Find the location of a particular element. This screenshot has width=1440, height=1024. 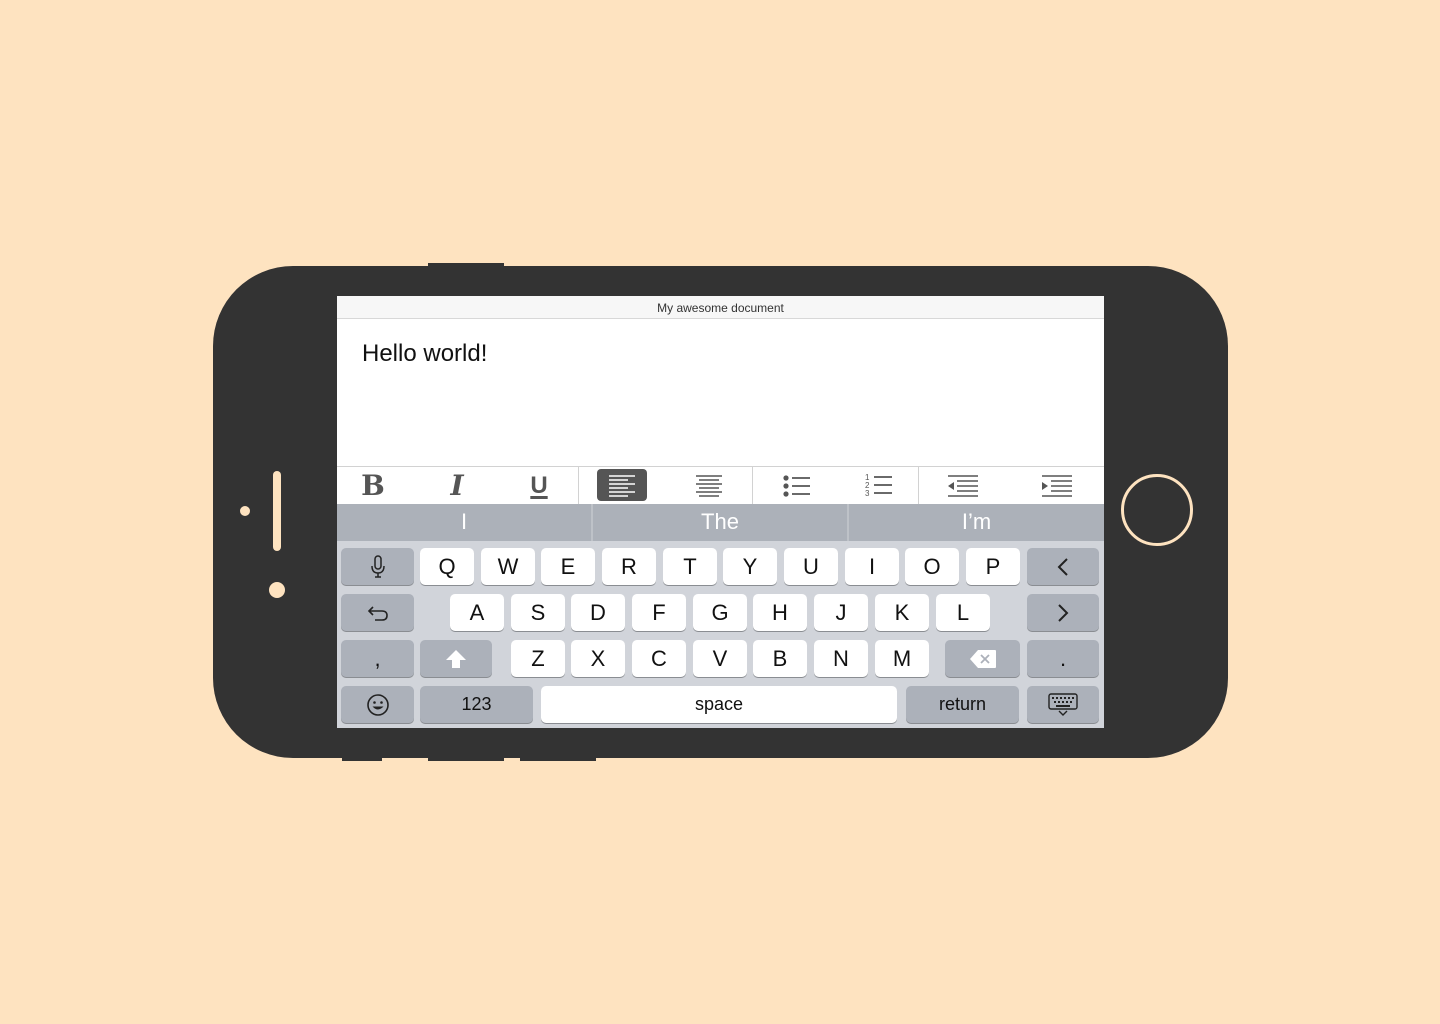

outdent-icon is located at coordinates (963, 485).